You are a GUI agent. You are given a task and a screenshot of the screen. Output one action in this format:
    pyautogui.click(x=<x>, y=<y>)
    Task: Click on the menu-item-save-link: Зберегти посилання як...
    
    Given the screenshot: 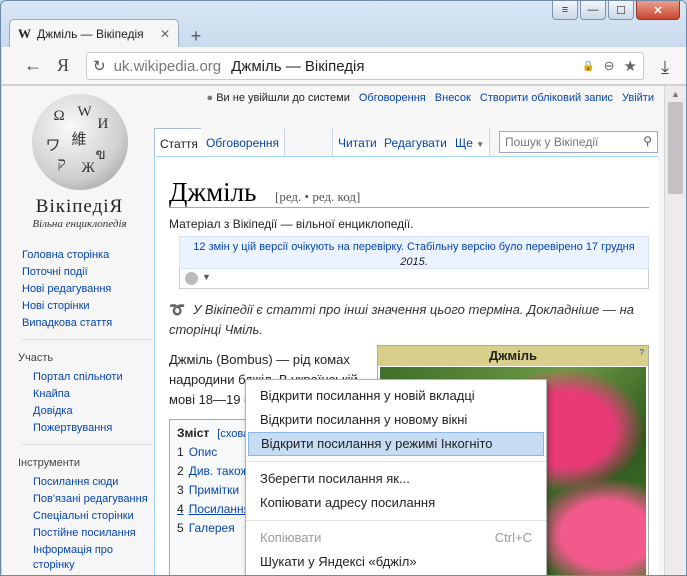 What is the action you would take?
    pyautogui.click(x=396, y=479)
    